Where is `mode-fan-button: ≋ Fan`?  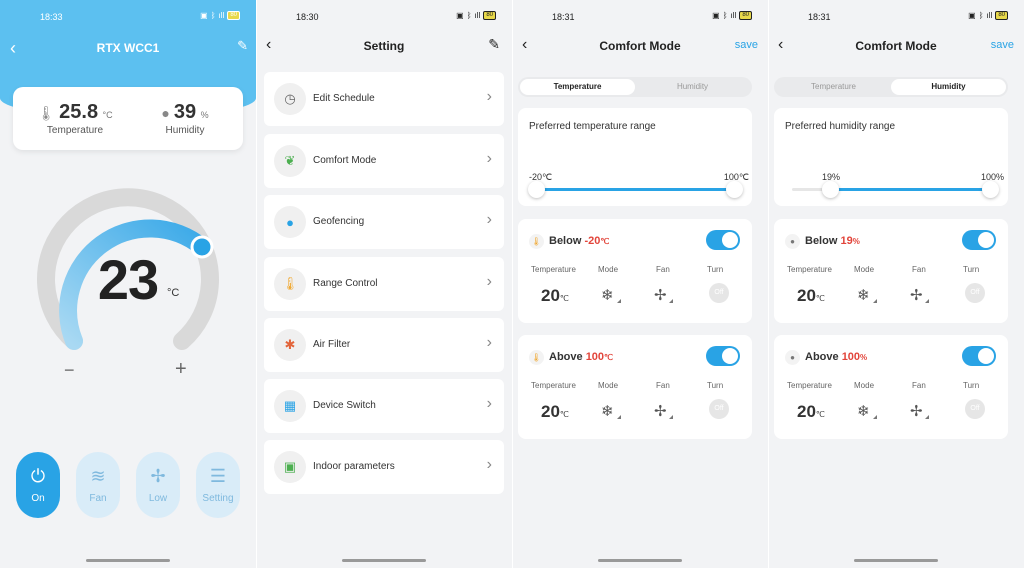
mode-fan-button: ≋ Fan is located at coordinates (98, 485).